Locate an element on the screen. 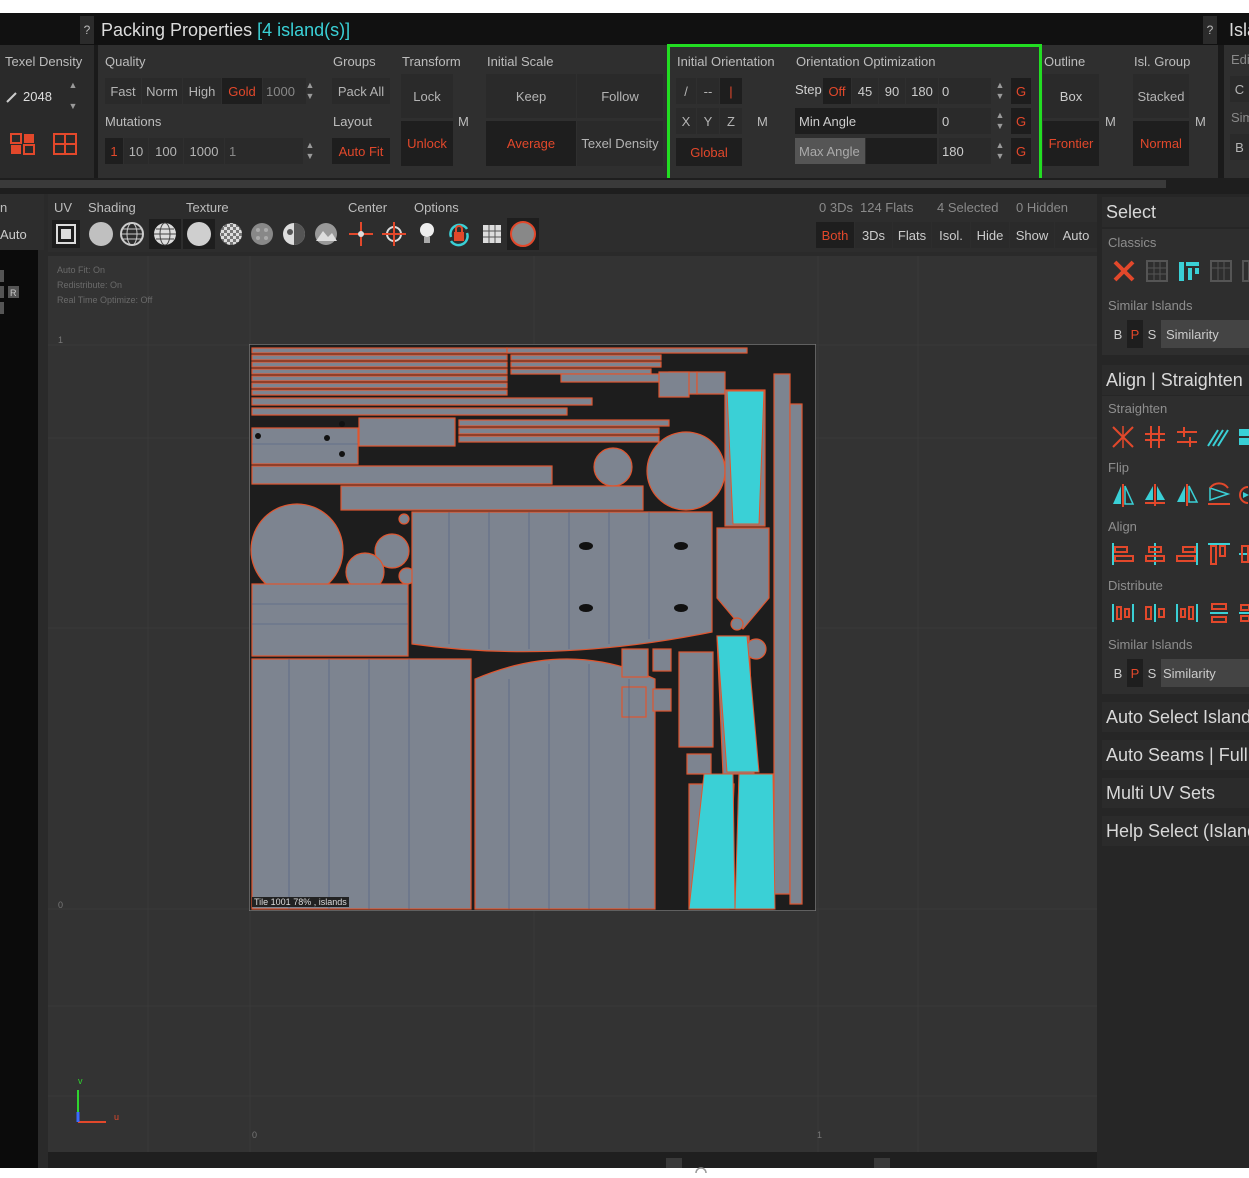  bottom-scroll-right is located at coordinates (882, 1163).